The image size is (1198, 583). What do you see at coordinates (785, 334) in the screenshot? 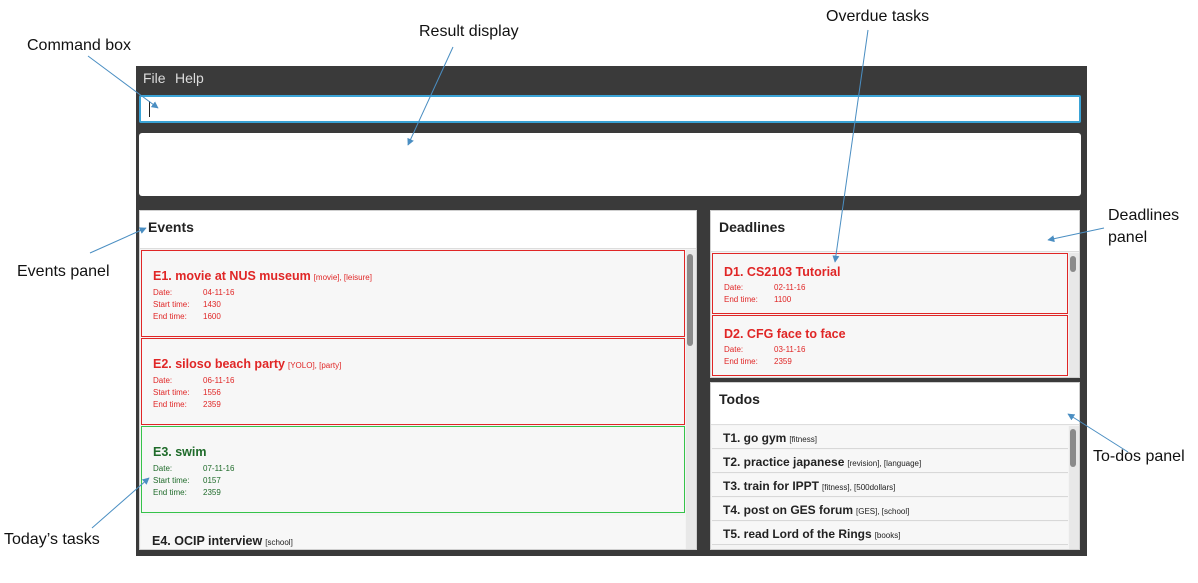
I see `deadline-title: D2. CFG face to face` at bounding box center [785, 334].